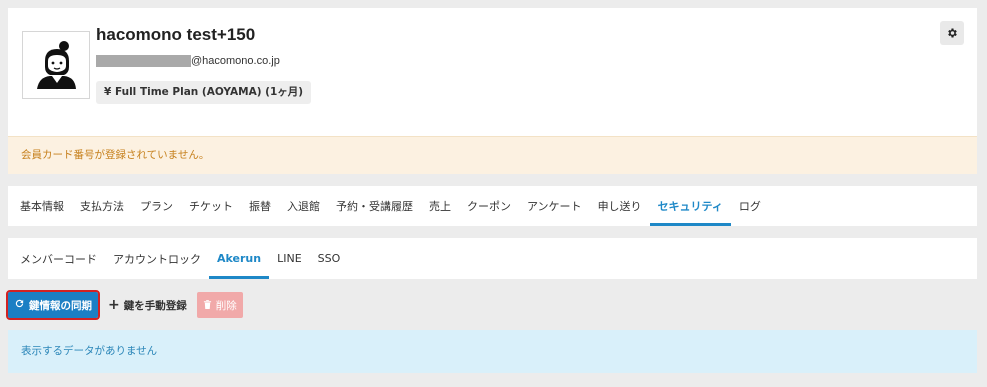 Image resolution: width=987 pixels, height=387 pixels. I want to click on tab-sales: 売上, so click(440, 206).